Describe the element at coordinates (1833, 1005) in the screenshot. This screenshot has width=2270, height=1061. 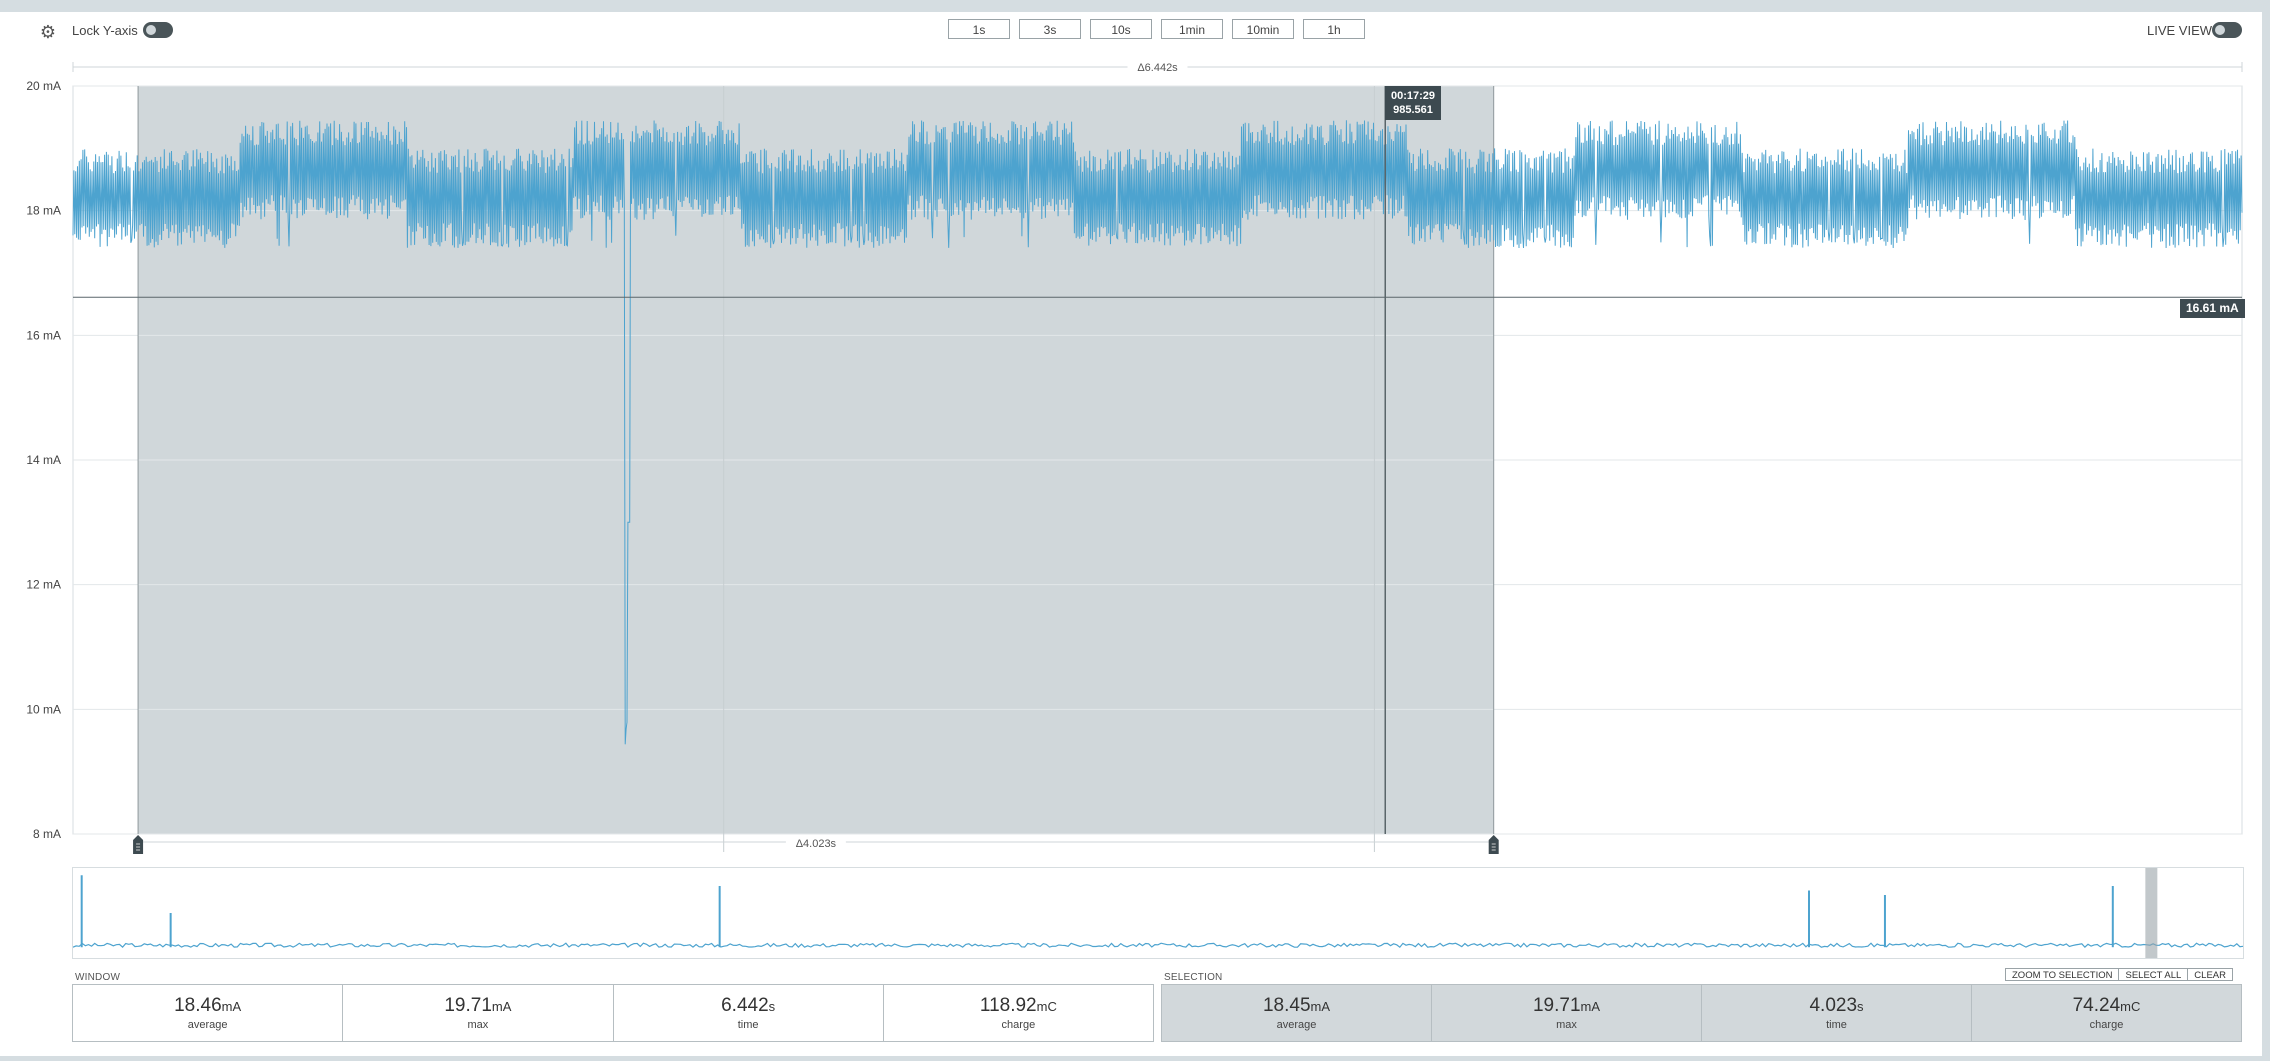
I see `stat-value: 4.023` at that location.